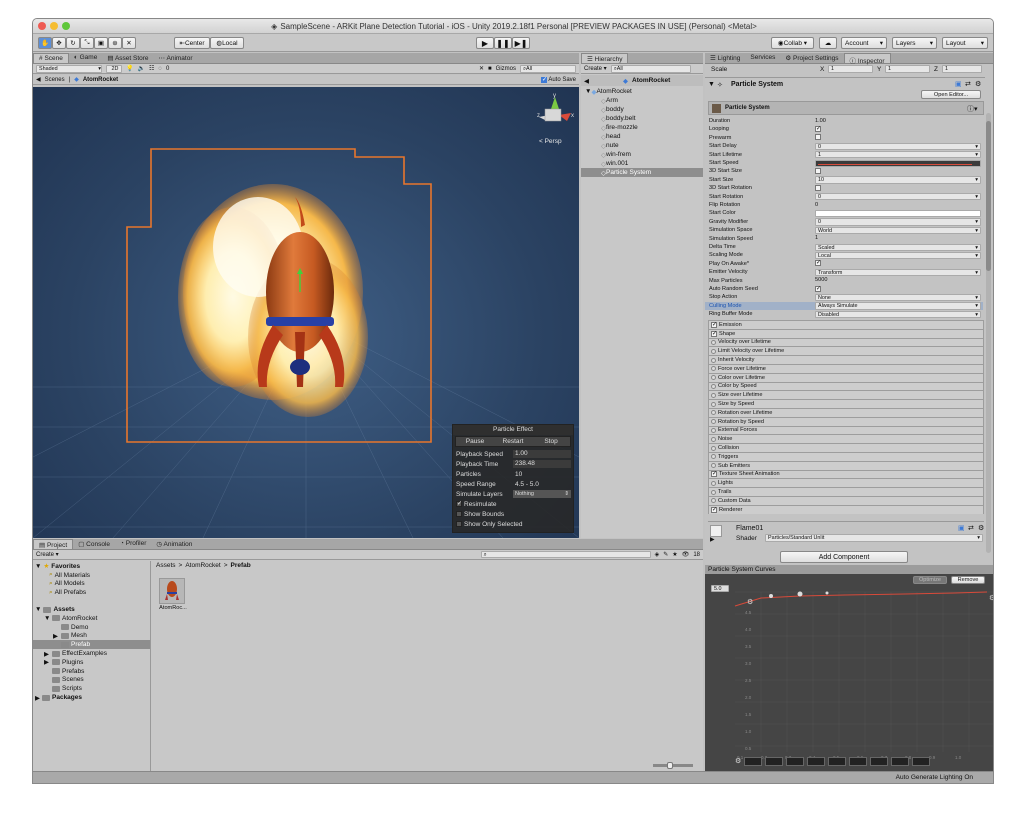 The image size is (1024, 824). Describe the element at coordinates (53, 544) in the screenshot. I see `tab-project: ▤ Project` at that location.